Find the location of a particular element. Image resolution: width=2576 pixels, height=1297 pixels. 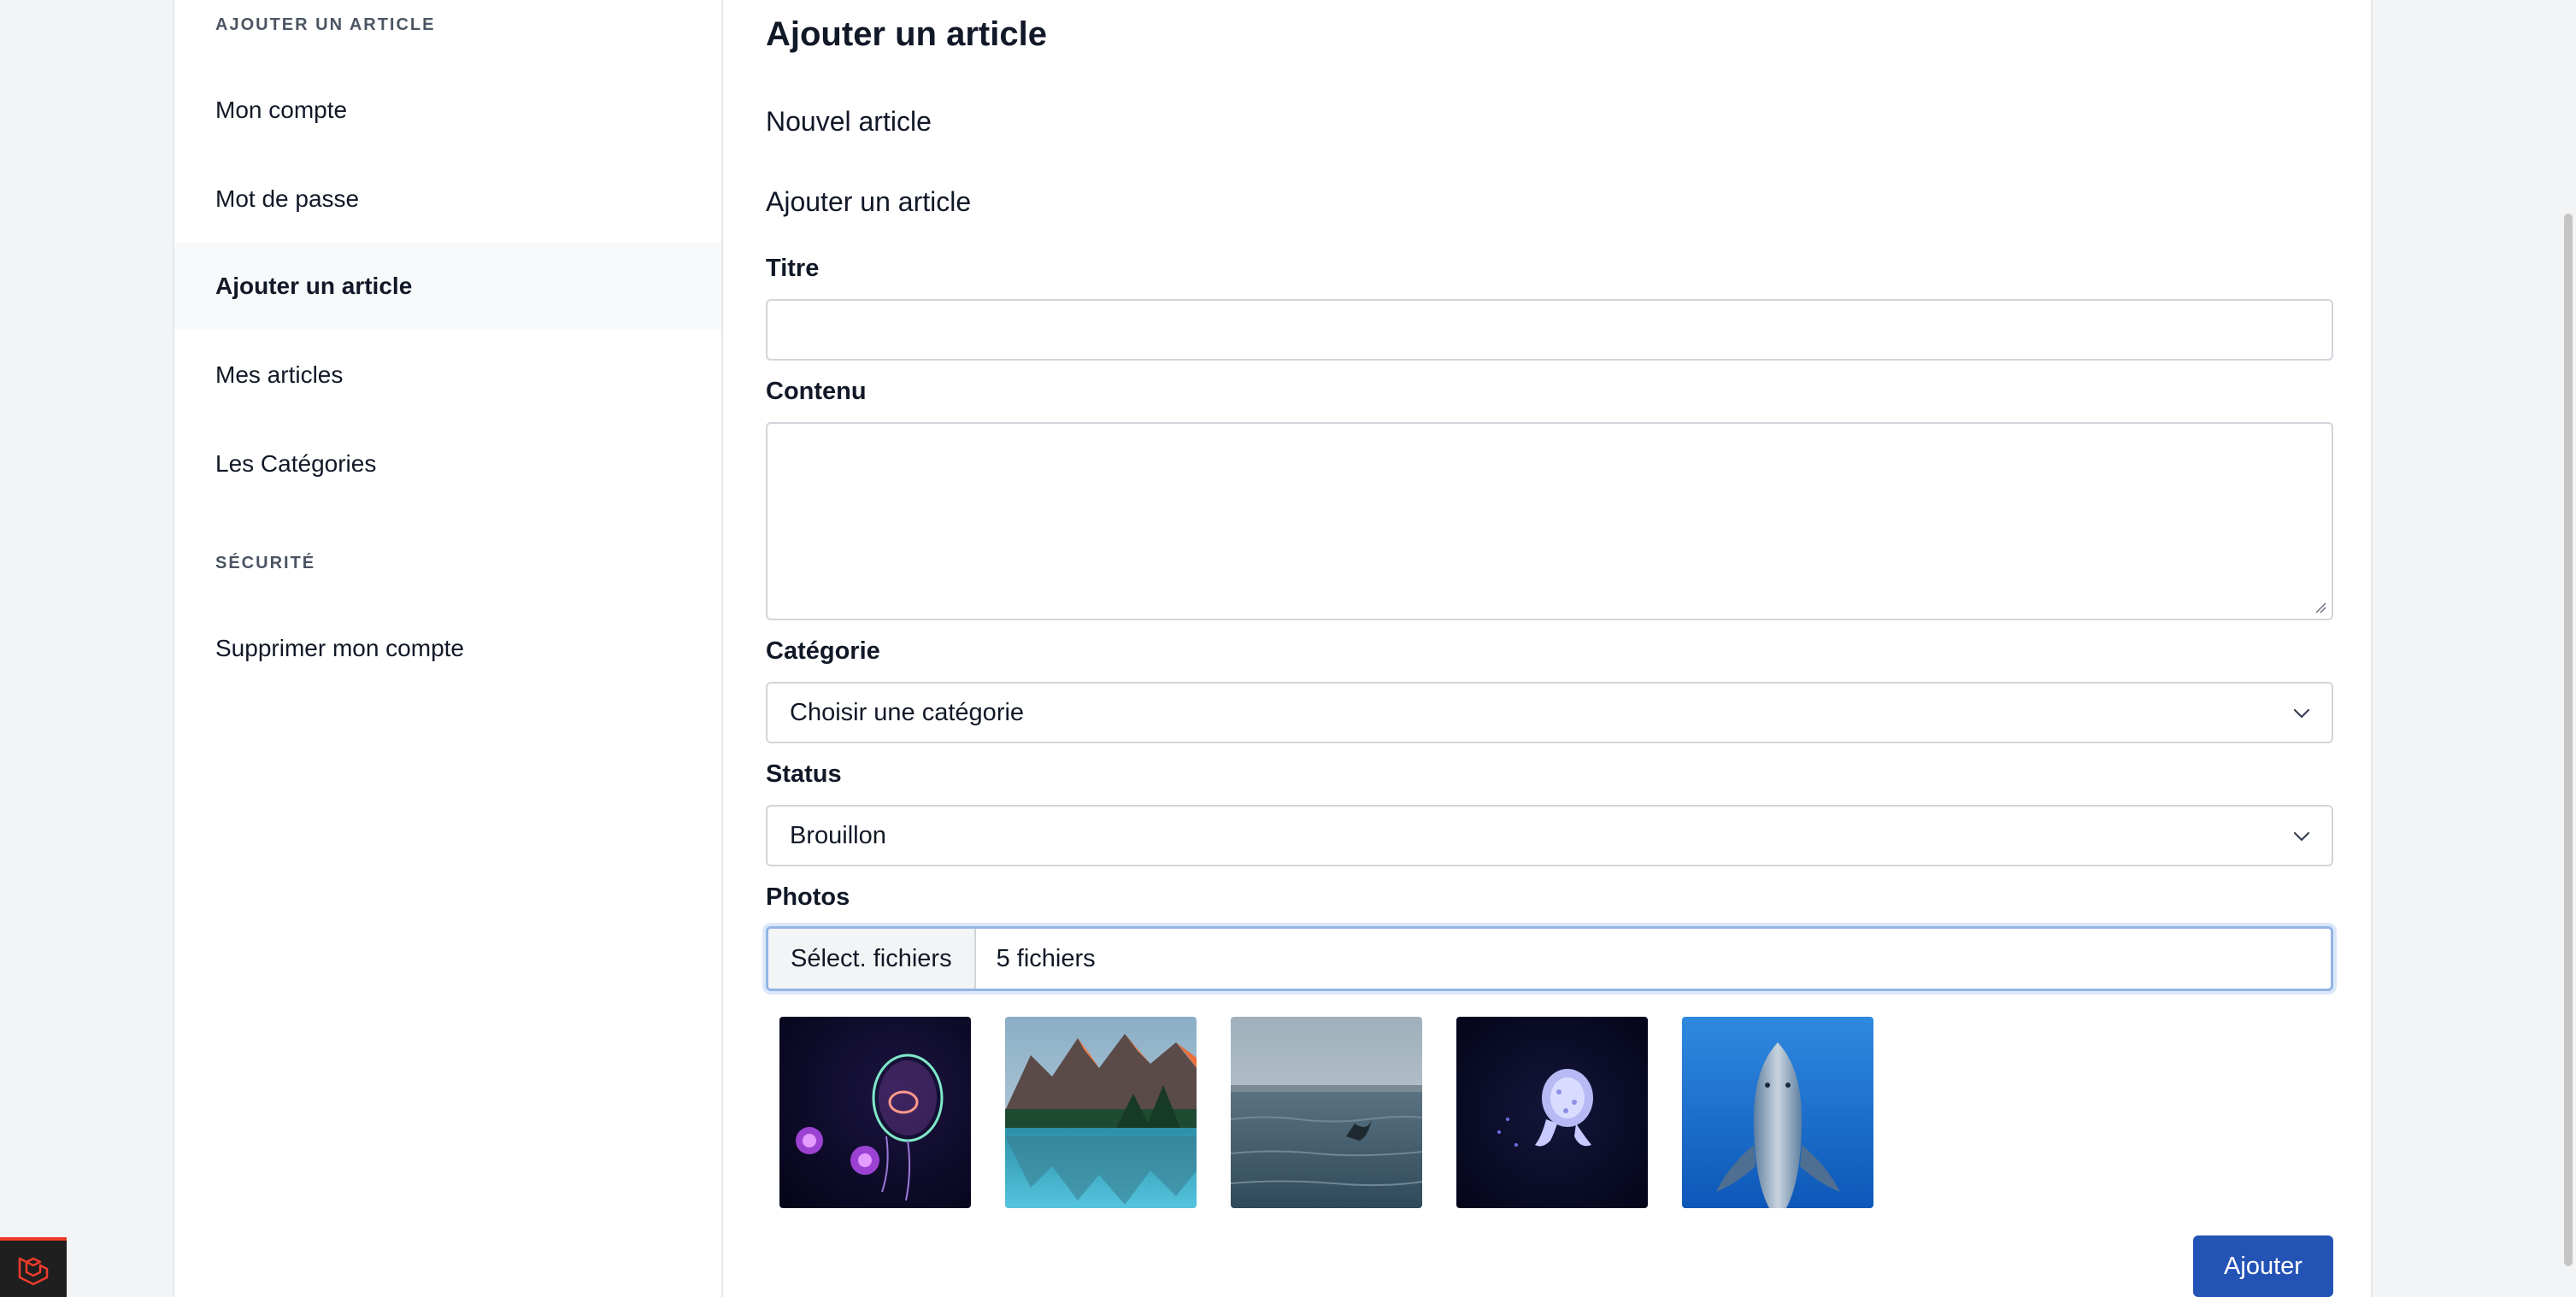

sidebar-item-categories: Les Catégories is located at coordinates (447, 464).